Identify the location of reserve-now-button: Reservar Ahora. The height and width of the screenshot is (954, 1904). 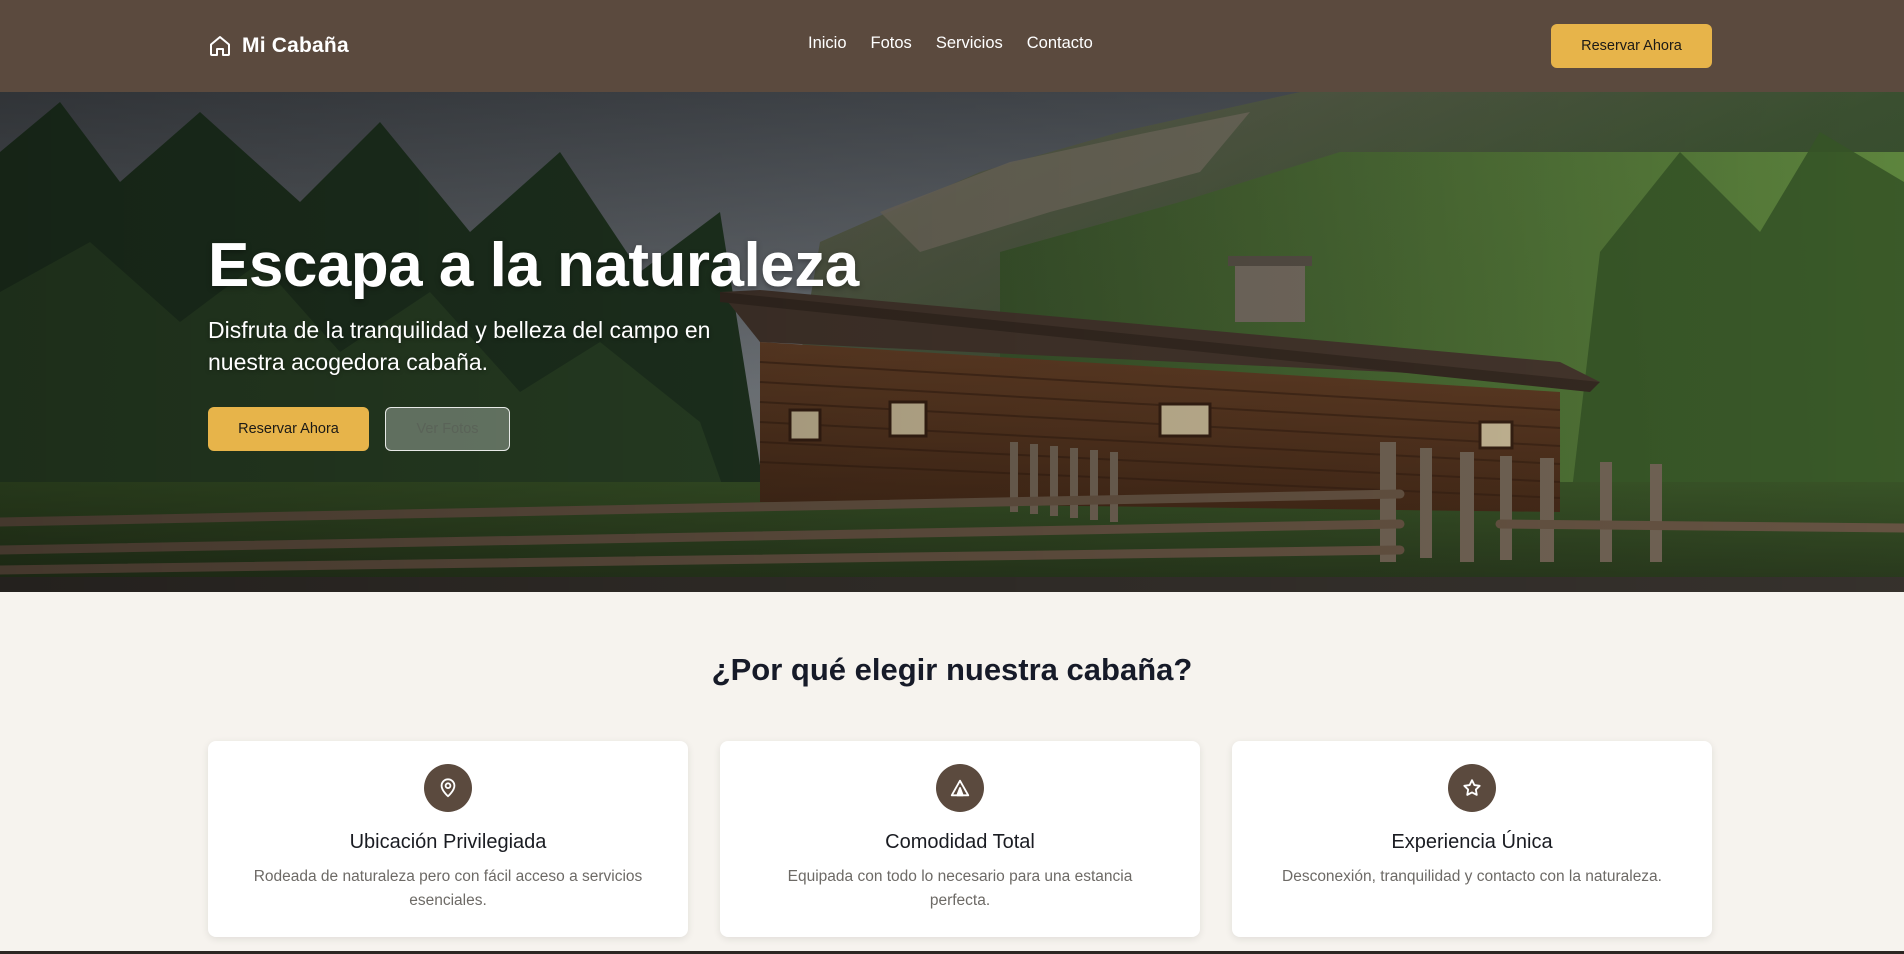
(1631, 46).